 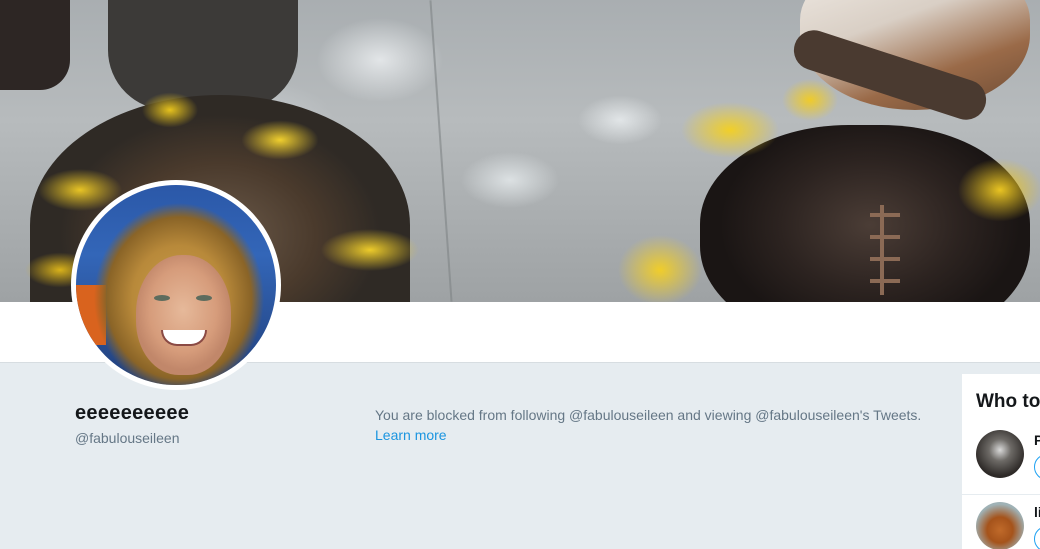 I want to click on profile-avatar-frame, so click(x=176, y=285).